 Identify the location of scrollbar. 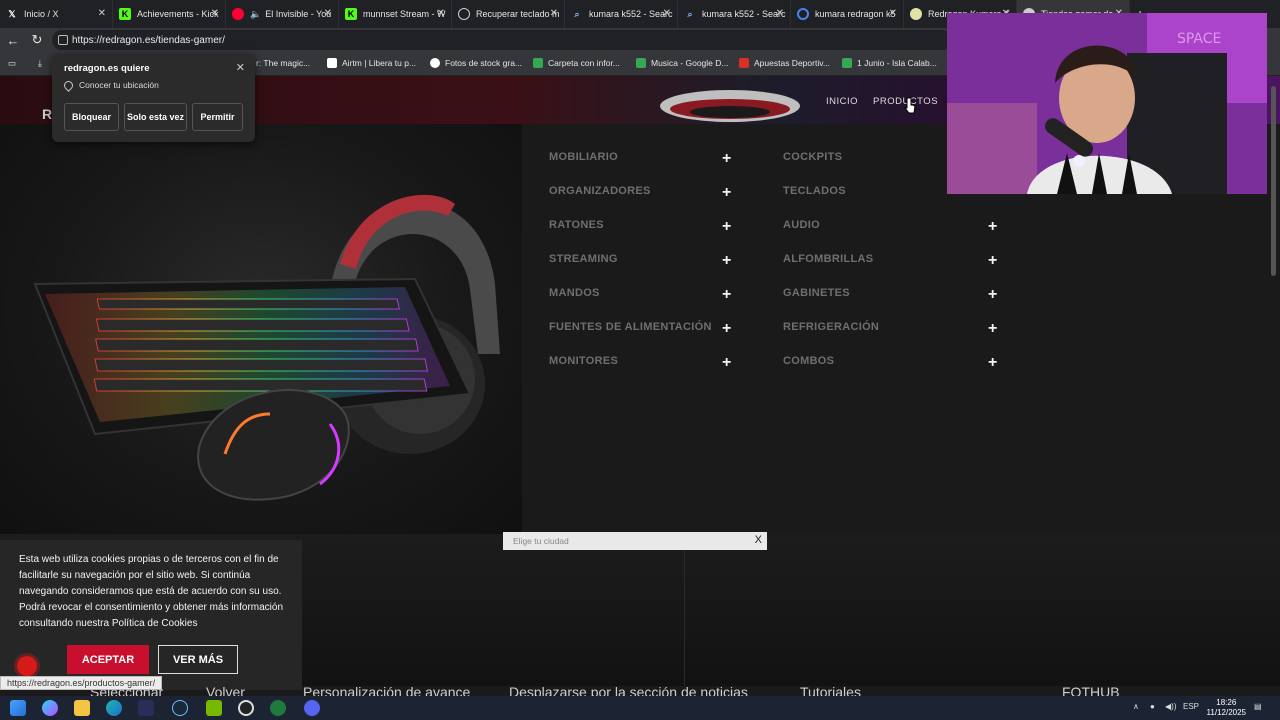
(1273, 181).